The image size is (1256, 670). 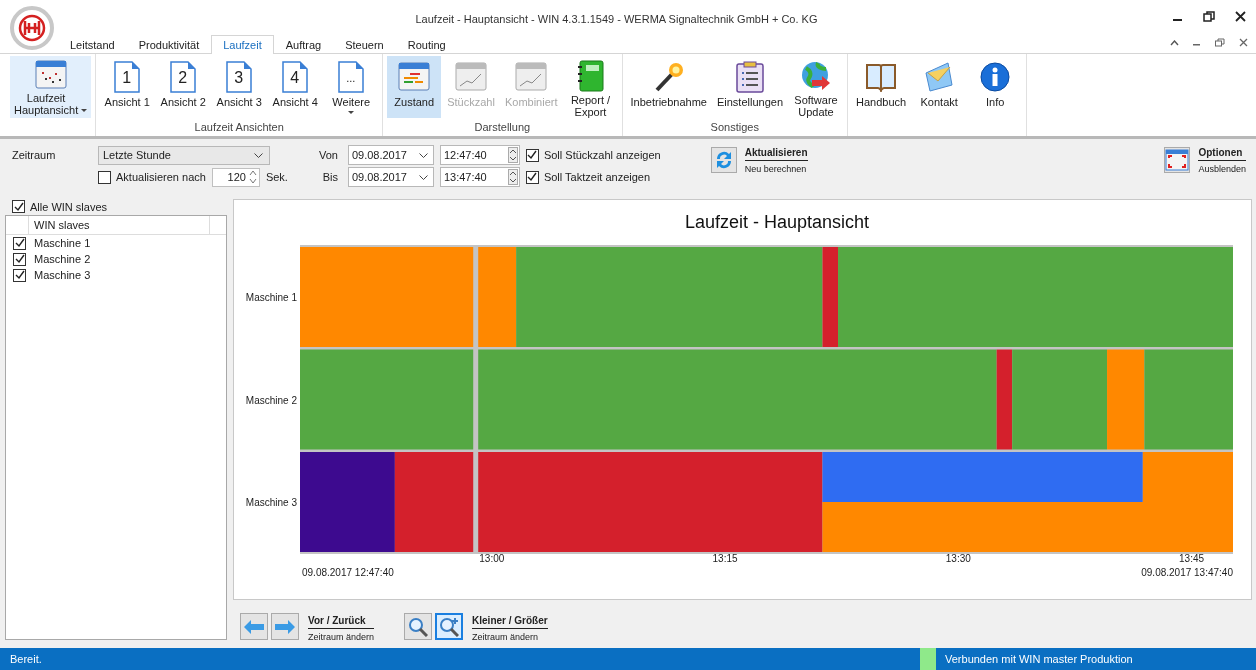 What do you see at coordinates (1187, 572) in the screenshot?
I see `axis-end-label: 09.08.2017 13:47:40` at bounding box center [1187, 572].